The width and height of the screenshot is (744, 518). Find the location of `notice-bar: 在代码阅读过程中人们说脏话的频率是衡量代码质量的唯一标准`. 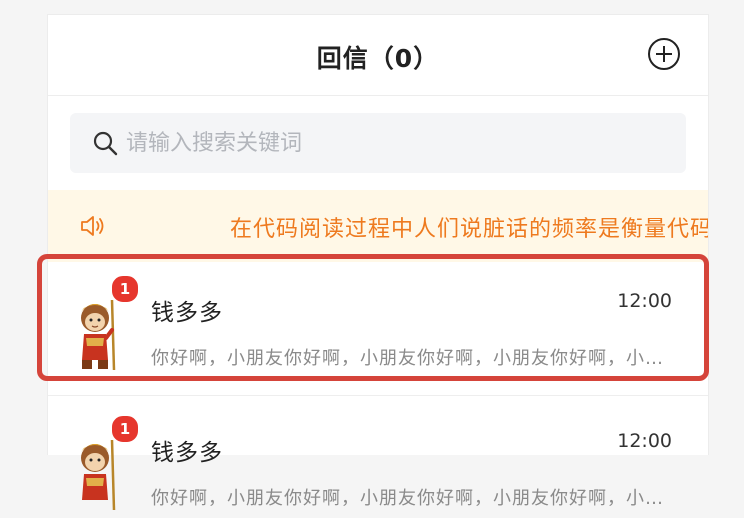

notice-bar: 在代码阅读过程中人们说脏话的频率是衡量代码质量的唯一标准 is located at coordinates (378, 226).